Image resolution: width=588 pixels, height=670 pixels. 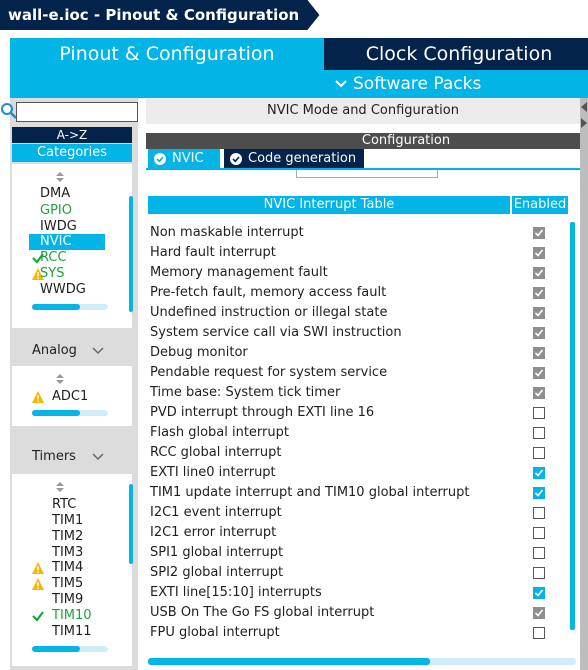 I want to click on sidebar-item-rcc: RCC, so click(x=53, y=258).